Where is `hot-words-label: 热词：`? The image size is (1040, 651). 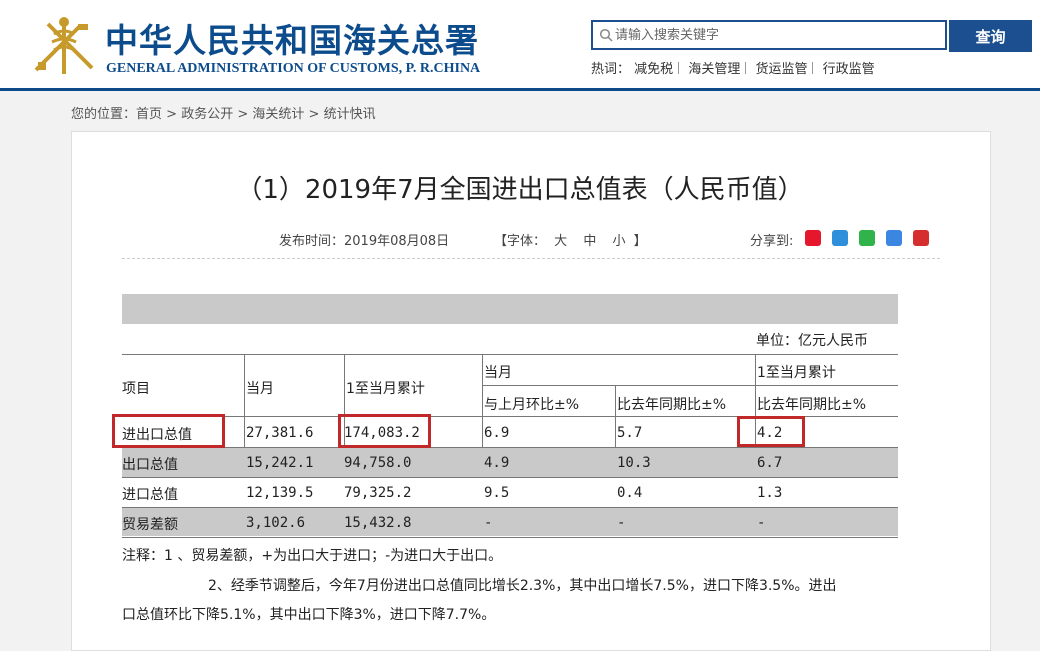 hot-words-label: 热词： is located at coordinates (611, 69).